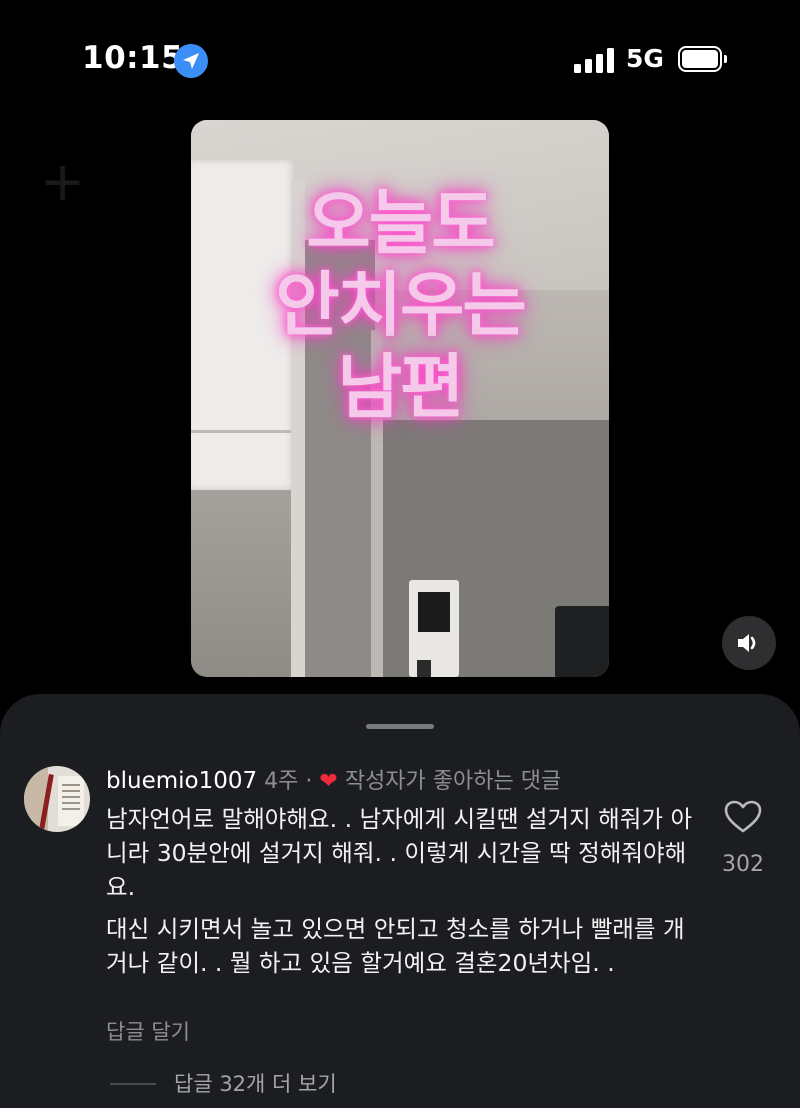 This screenshot has width=800, height=1108. What do you see at coordinates (400, 55) in the screenshot?
I see `status-bar: 10:15 5G` at bounding box center [400, 55].